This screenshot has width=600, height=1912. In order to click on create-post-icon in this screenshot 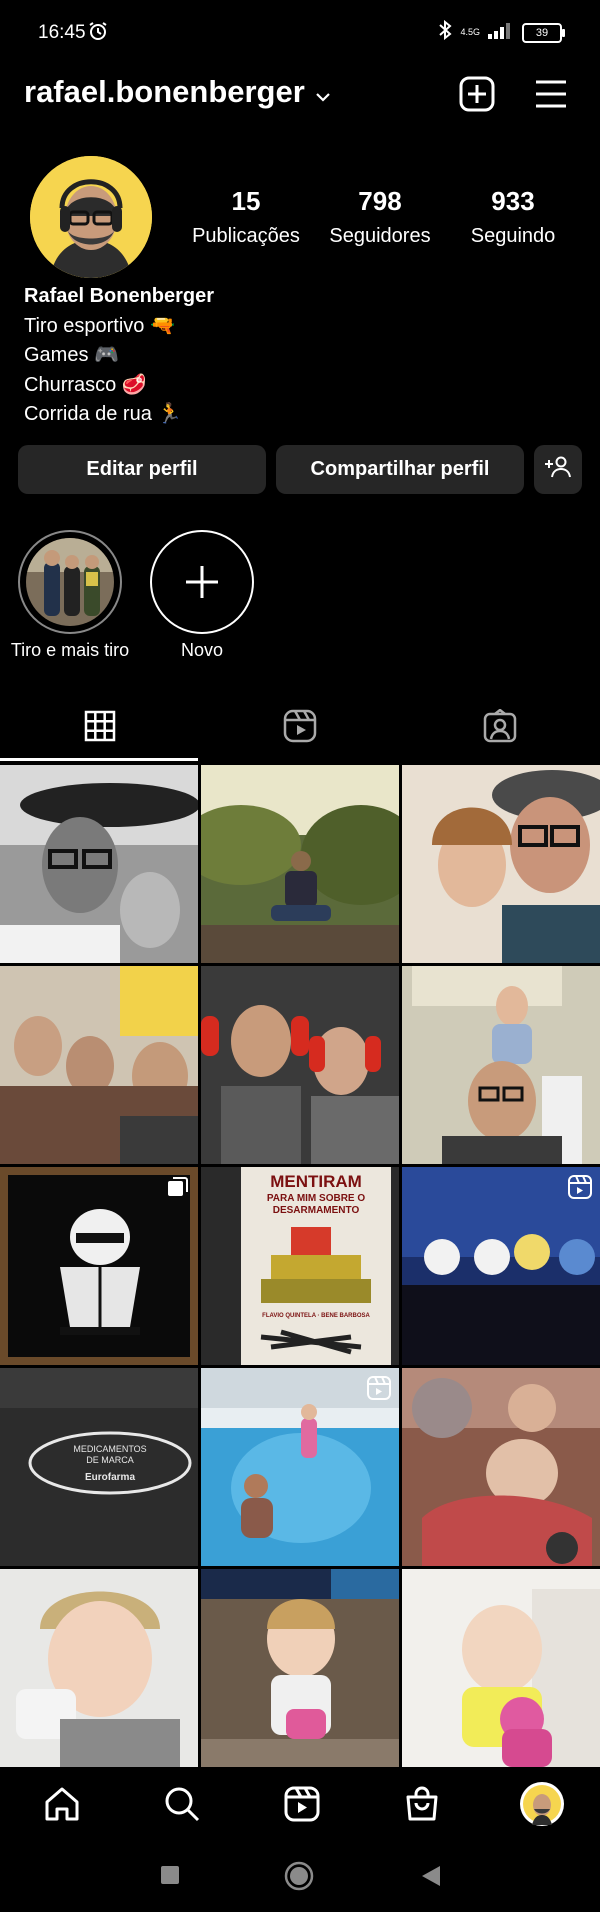, I will do `click(477, 94)`.